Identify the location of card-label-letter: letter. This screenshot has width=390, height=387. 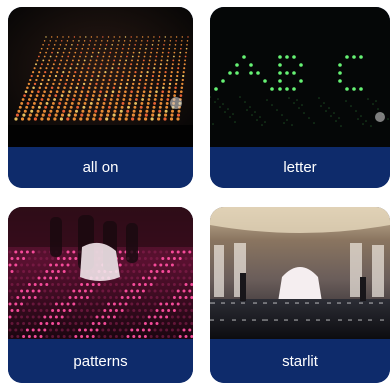
(300, 167).